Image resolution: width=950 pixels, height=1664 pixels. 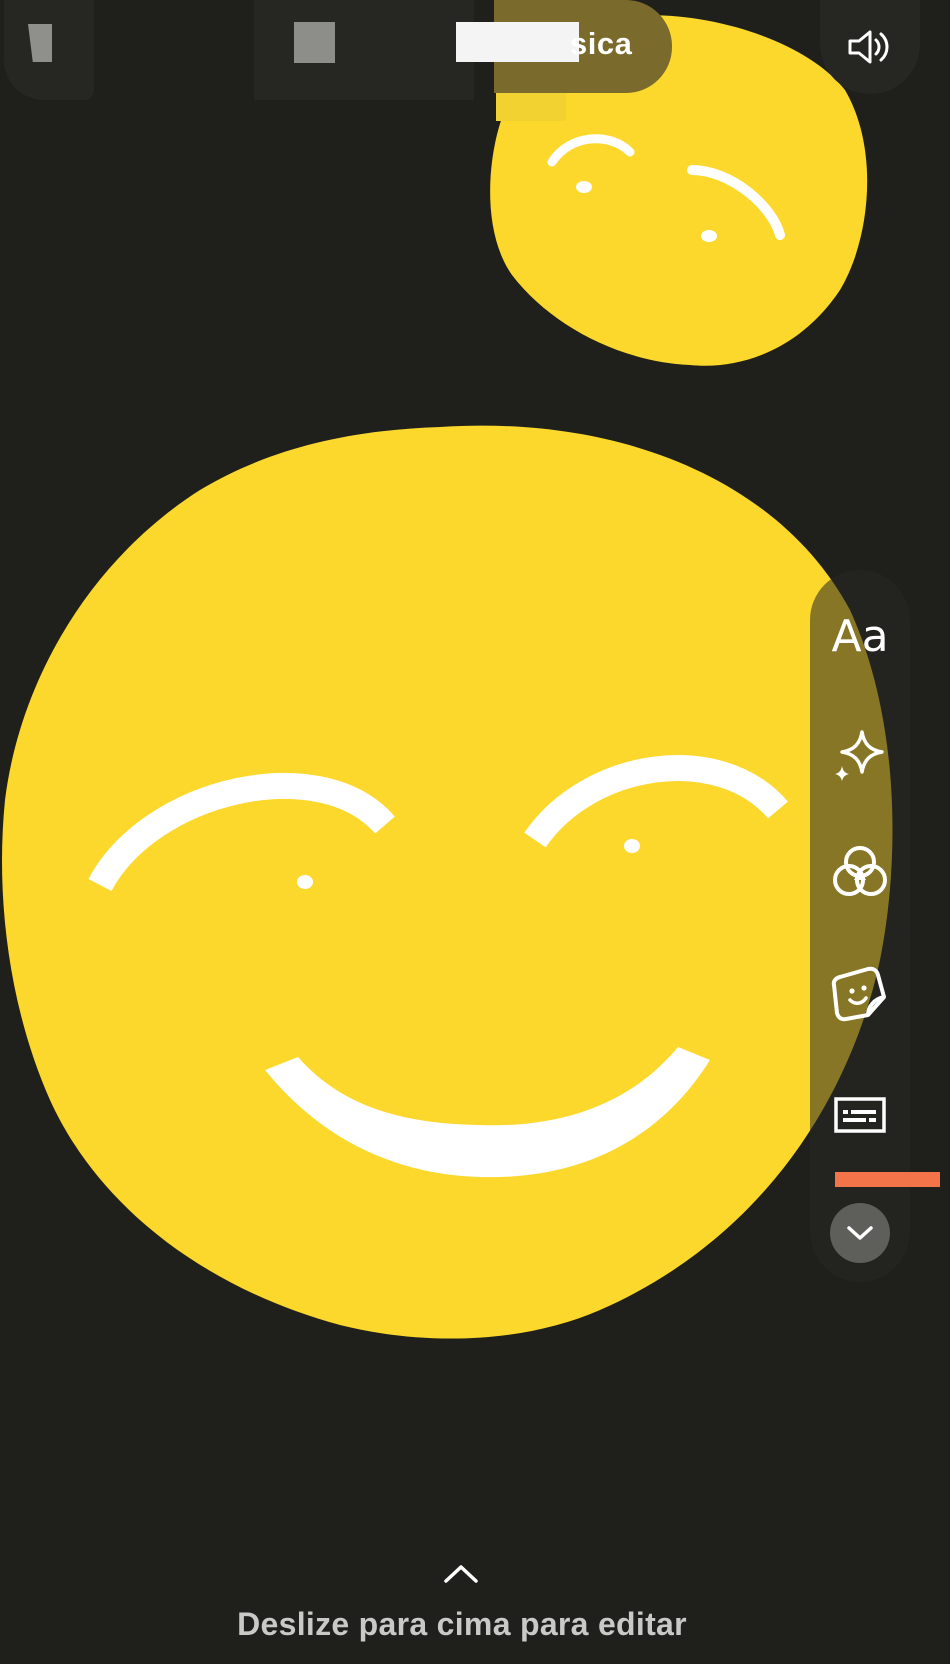 I want to click on music-label: sica, so click(x=601, y=43).